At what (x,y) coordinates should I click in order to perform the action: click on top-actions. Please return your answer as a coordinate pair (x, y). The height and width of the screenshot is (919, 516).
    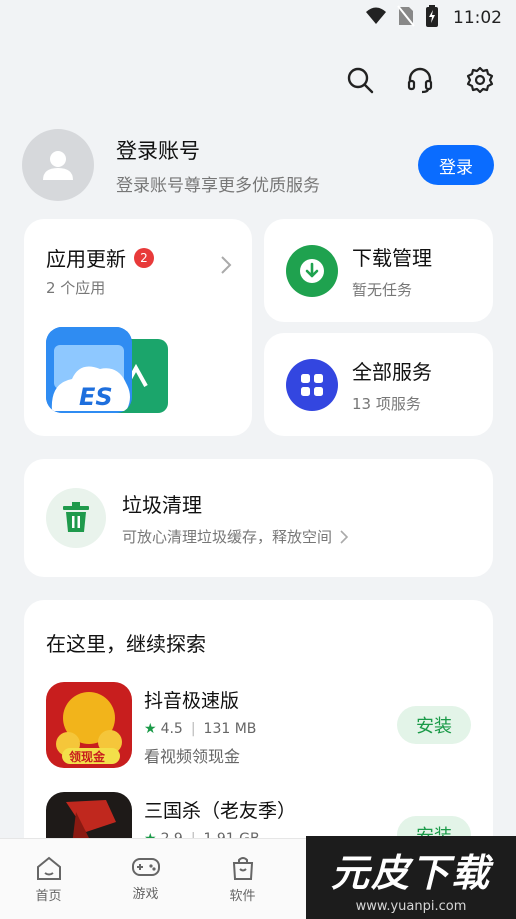
    Looking at the image, I should click on (420, 80).